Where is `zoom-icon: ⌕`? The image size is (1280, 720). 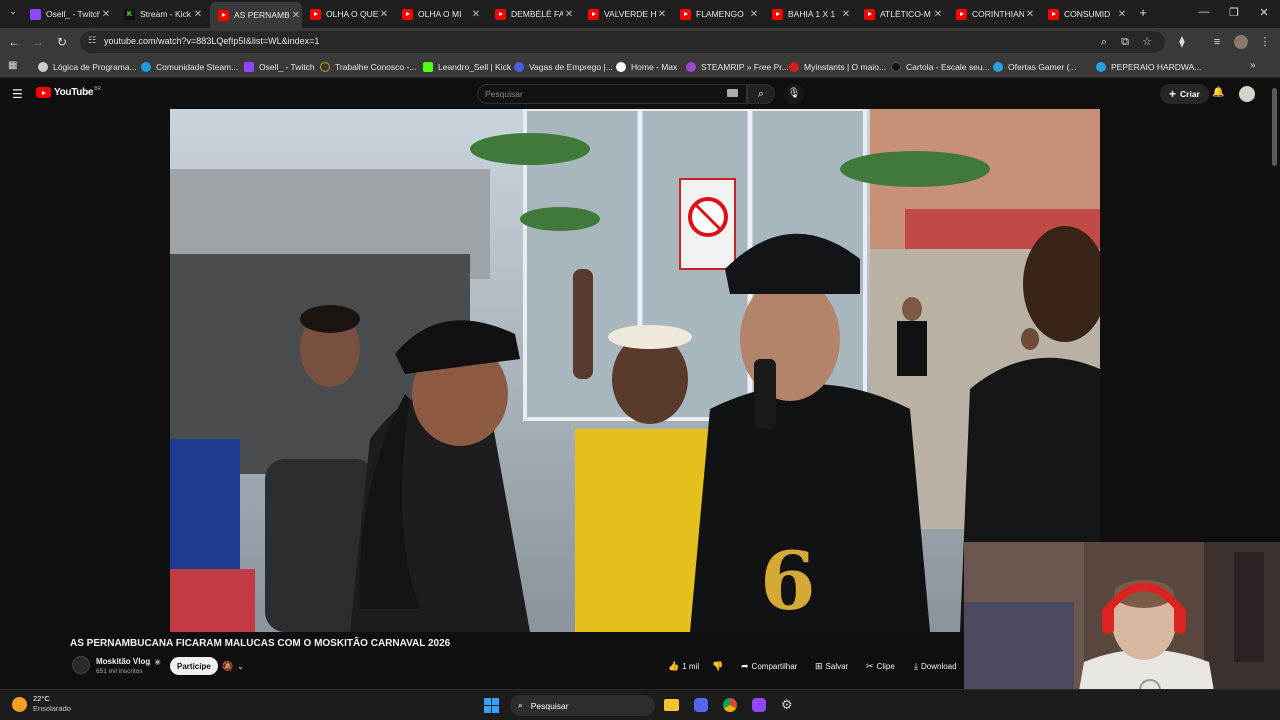 zoom-icon: ⌕ is located at coordinates (1104, 42).